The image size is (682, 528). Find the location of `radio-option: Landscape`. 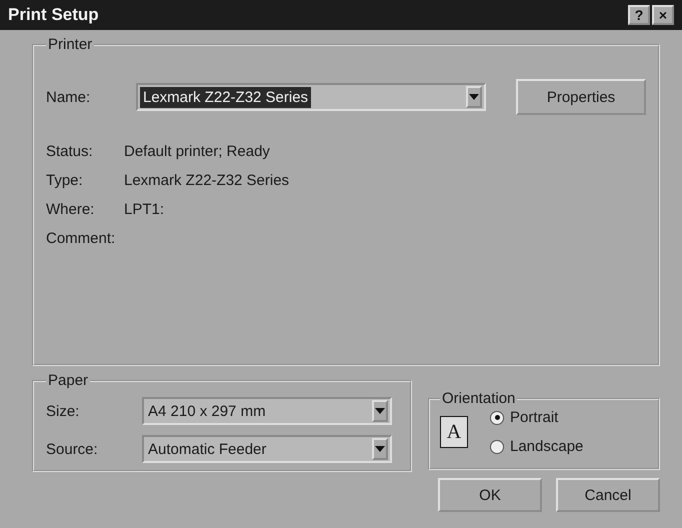

radio-option: Landscape is located at coordinates (537, 446).